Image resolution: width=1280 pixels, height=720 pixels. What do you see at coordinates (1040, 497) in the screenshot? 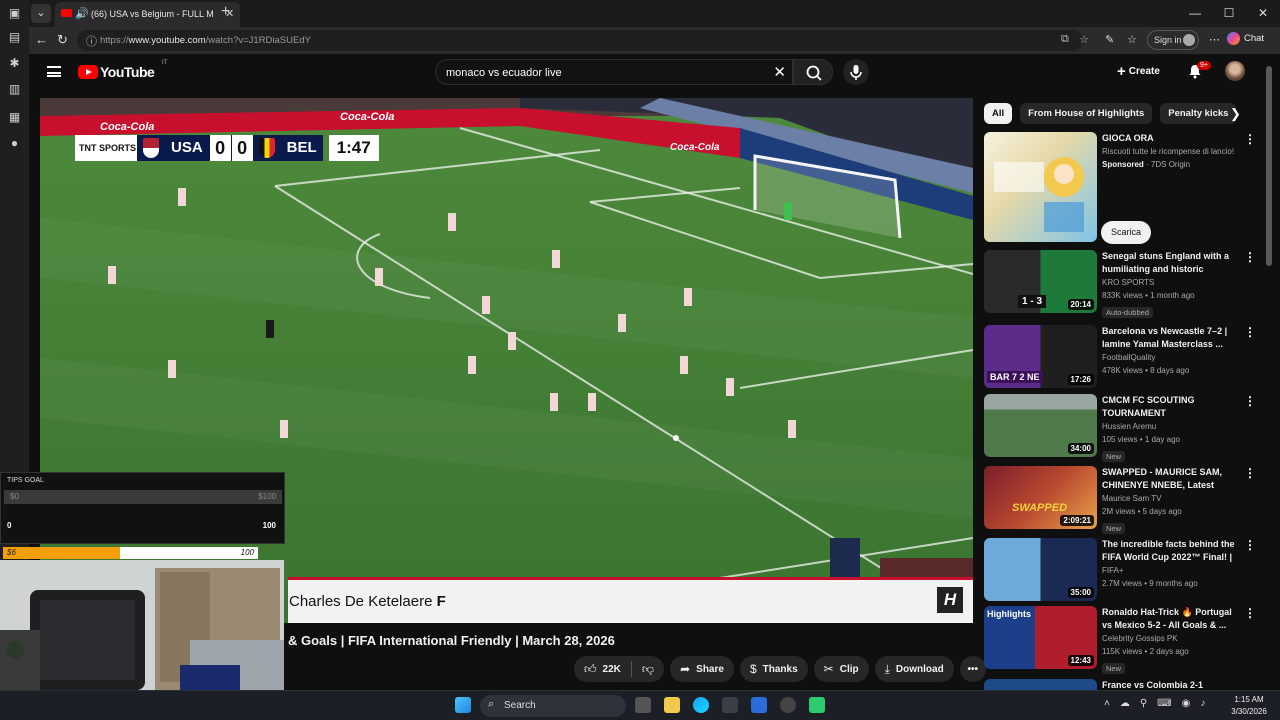
I see `video-thumbnail: SWAPPED 2:09:21` at bounding box center [1040, 497].